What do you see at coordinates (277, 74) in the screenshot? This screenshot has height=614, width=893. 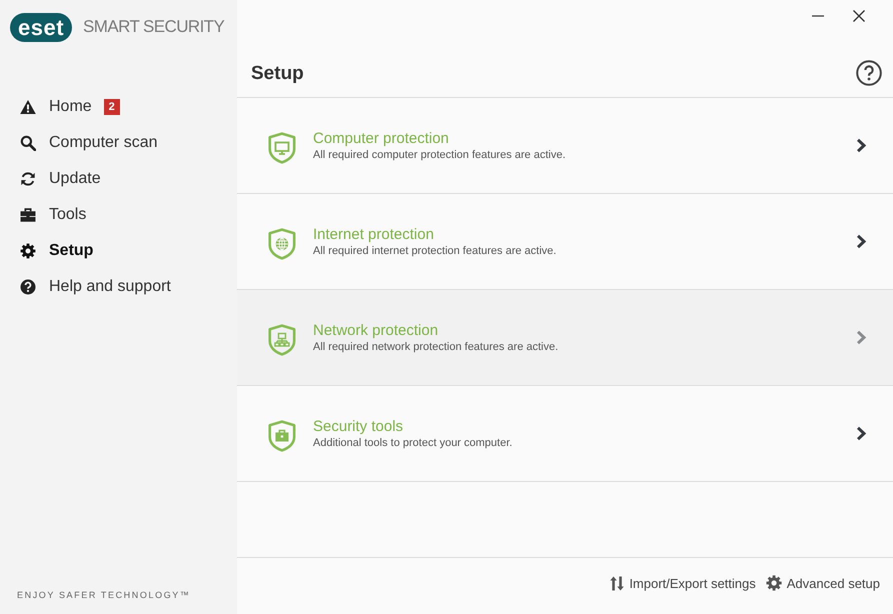 I see `page-title: Setup` at bounding box center [277, 74].